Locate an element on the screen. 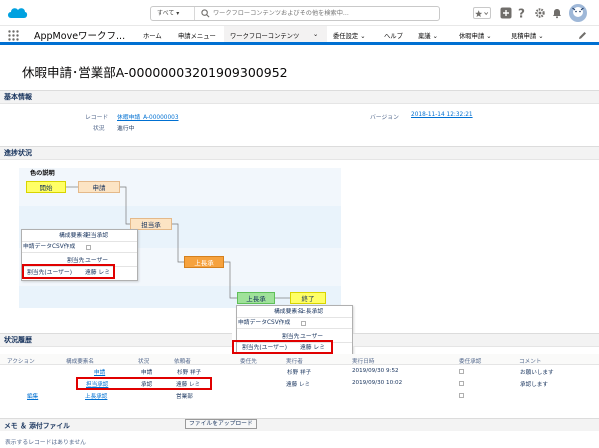 This screenshot has width=599, height=448. row1-name-link: 申請 is located at coordinates (99, 372).